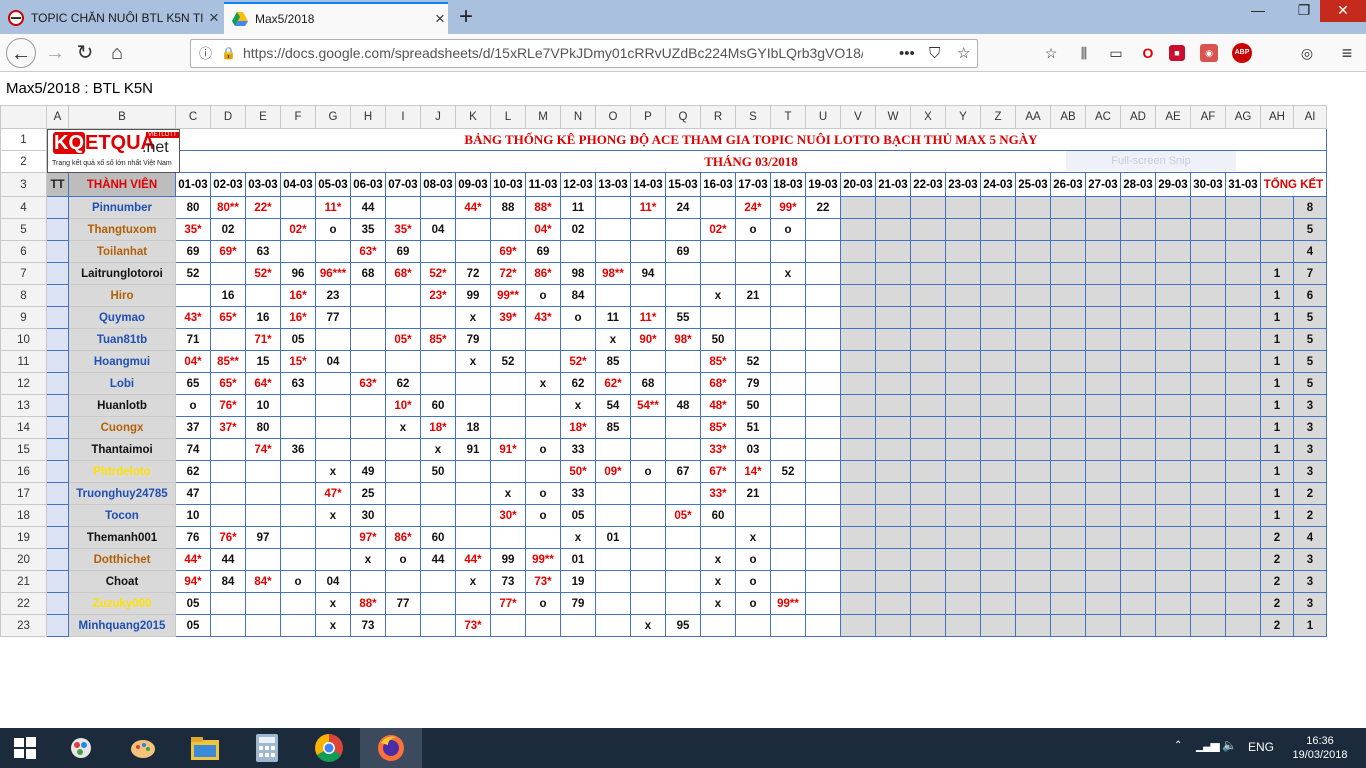 The width and height of the screenshot is (1366, 768). I want to click on date-header: 14-03, so click(648, 184).